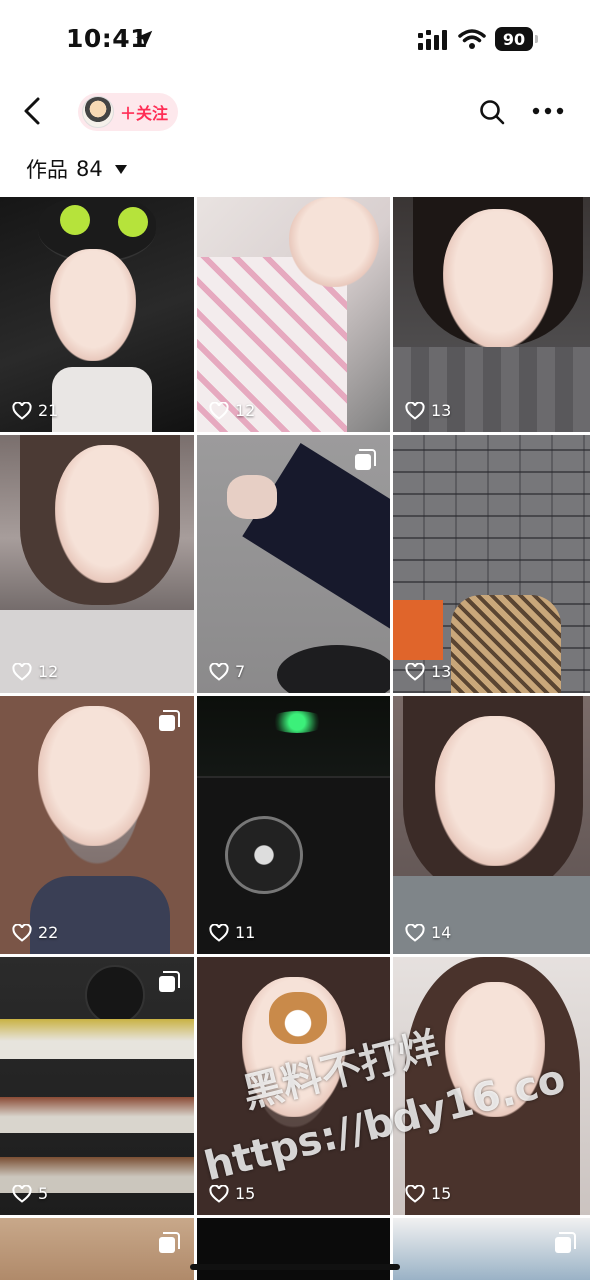  I want to click on battery-indicator: 90, so click(518, 39).